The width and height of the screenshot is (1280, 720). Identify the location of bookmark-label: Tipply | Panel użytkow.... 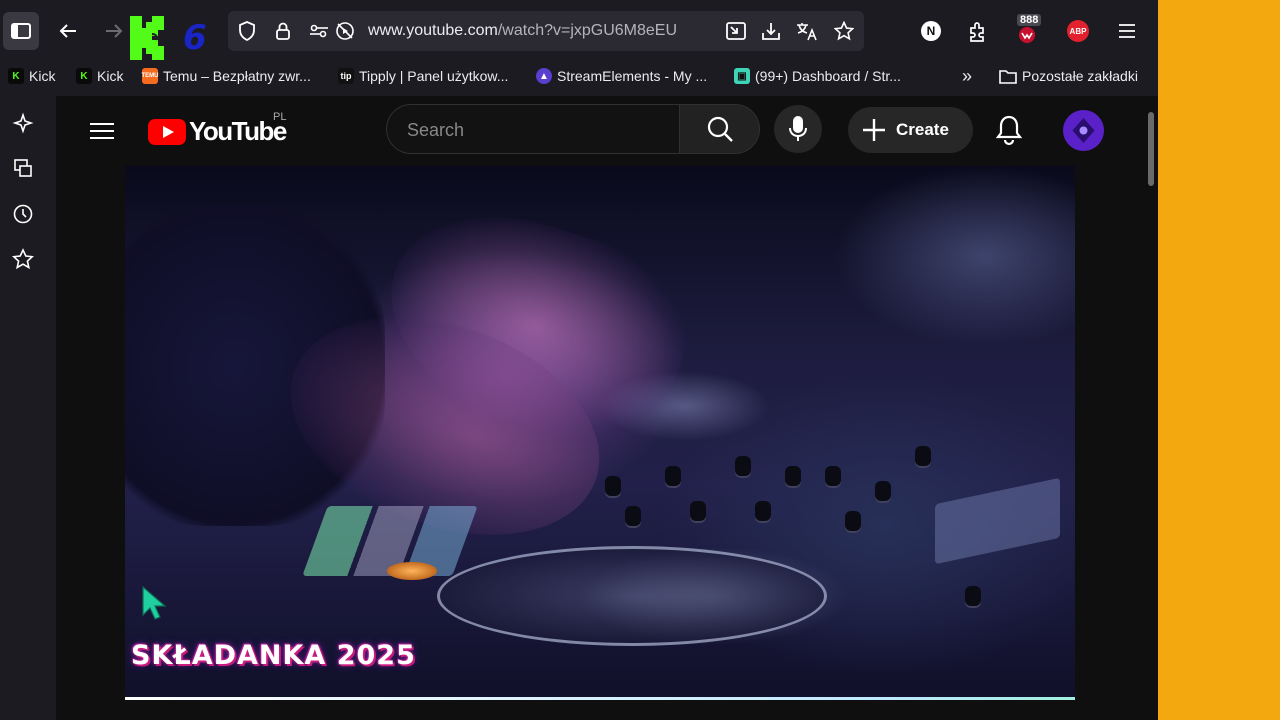
(434, 76).